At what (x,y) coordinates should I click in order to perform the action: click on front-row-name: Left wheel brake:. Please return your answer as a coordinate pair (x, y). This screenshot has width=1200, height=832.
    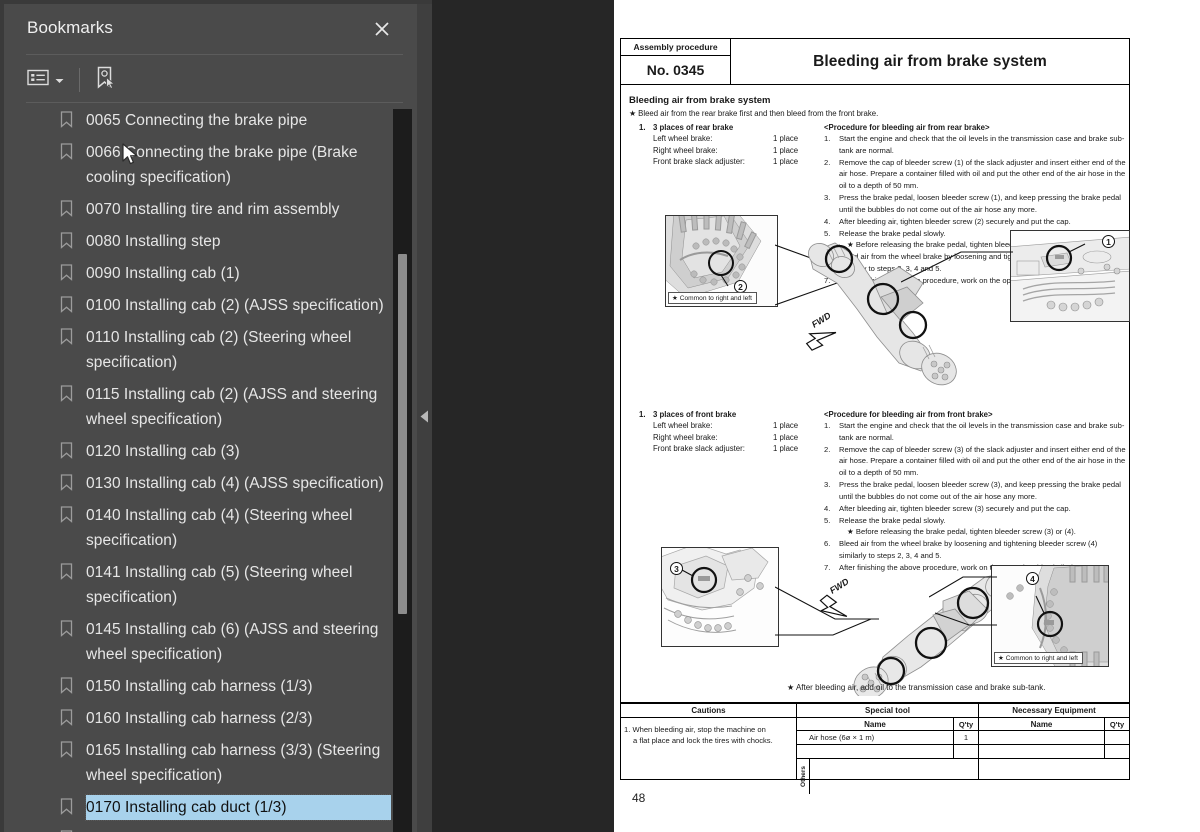
    Looking at the image, I should click on (683, 425).